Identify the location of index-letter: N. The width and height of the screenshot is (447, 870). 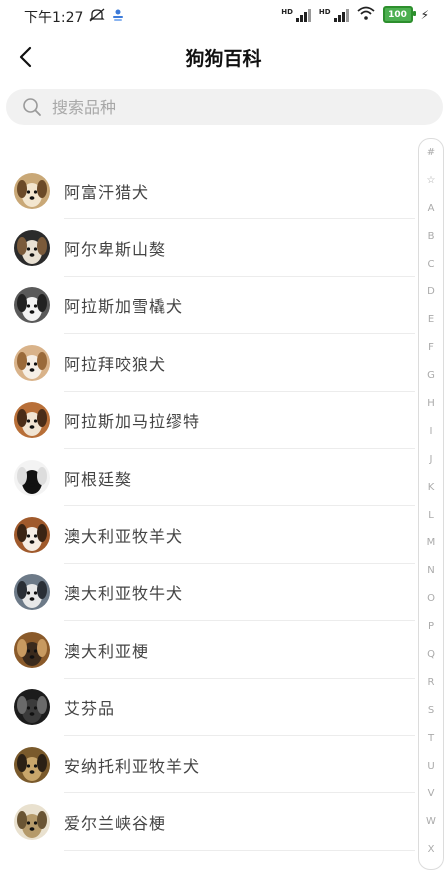
(431, 571).